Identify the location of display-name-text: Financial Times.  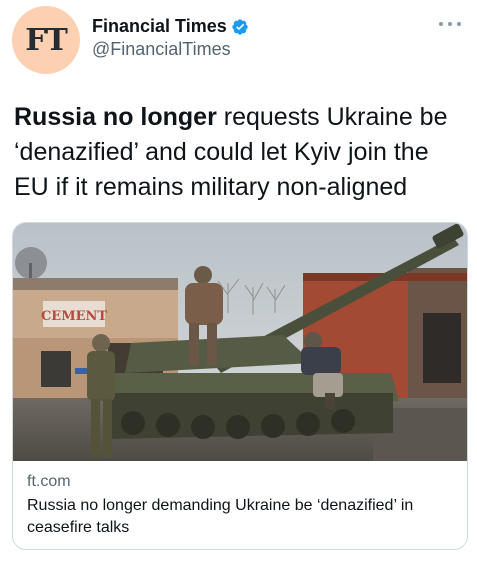
(159, 26).